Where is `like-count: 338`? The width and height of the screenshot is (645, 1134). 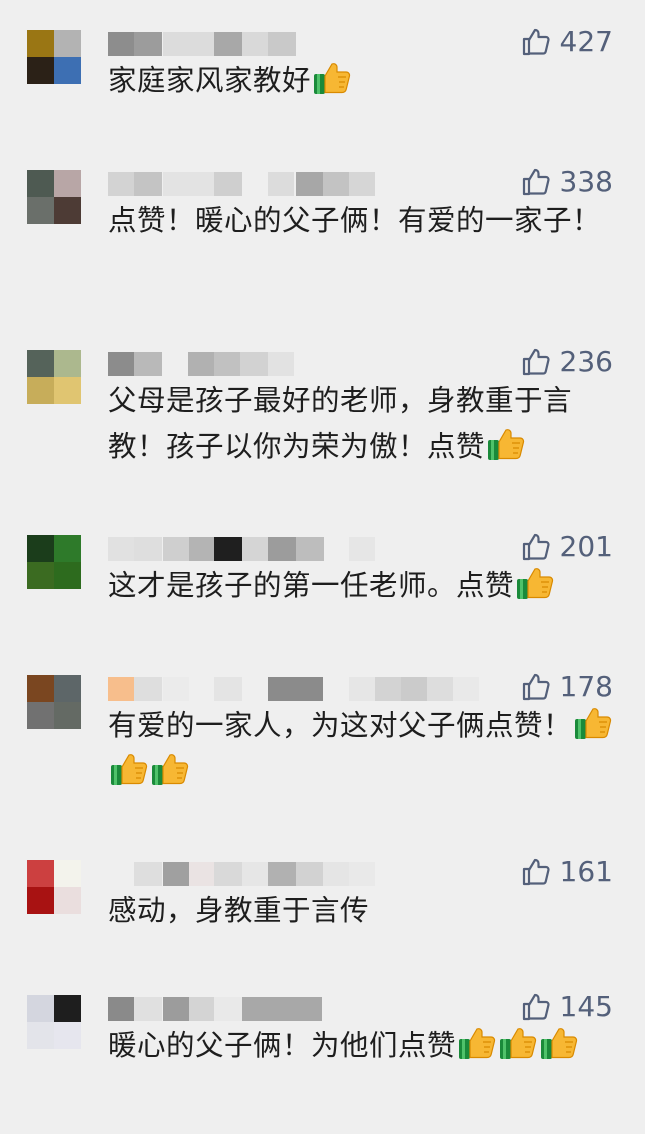 like-count: 338 is located at coordinates (586, 181).